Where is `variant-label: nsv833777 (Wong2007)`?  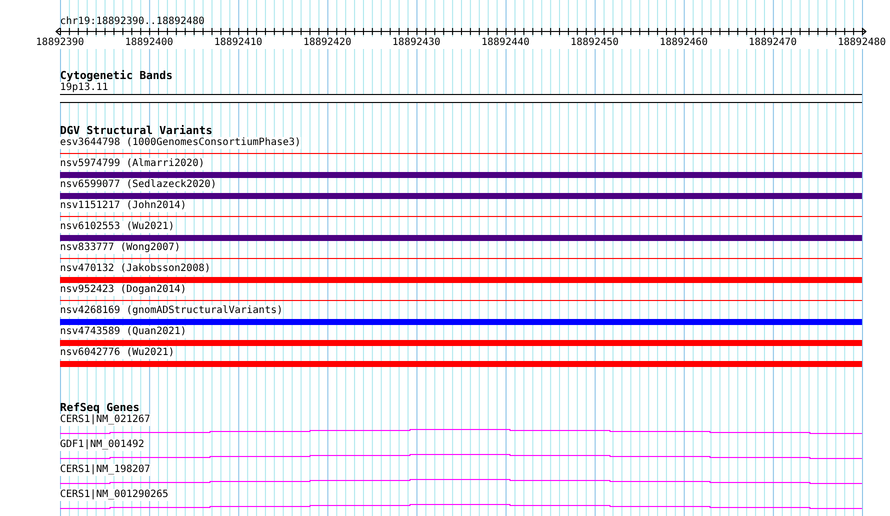 variant-label: nsv833777 (Wong2007) is located at coordinates (120, 248).